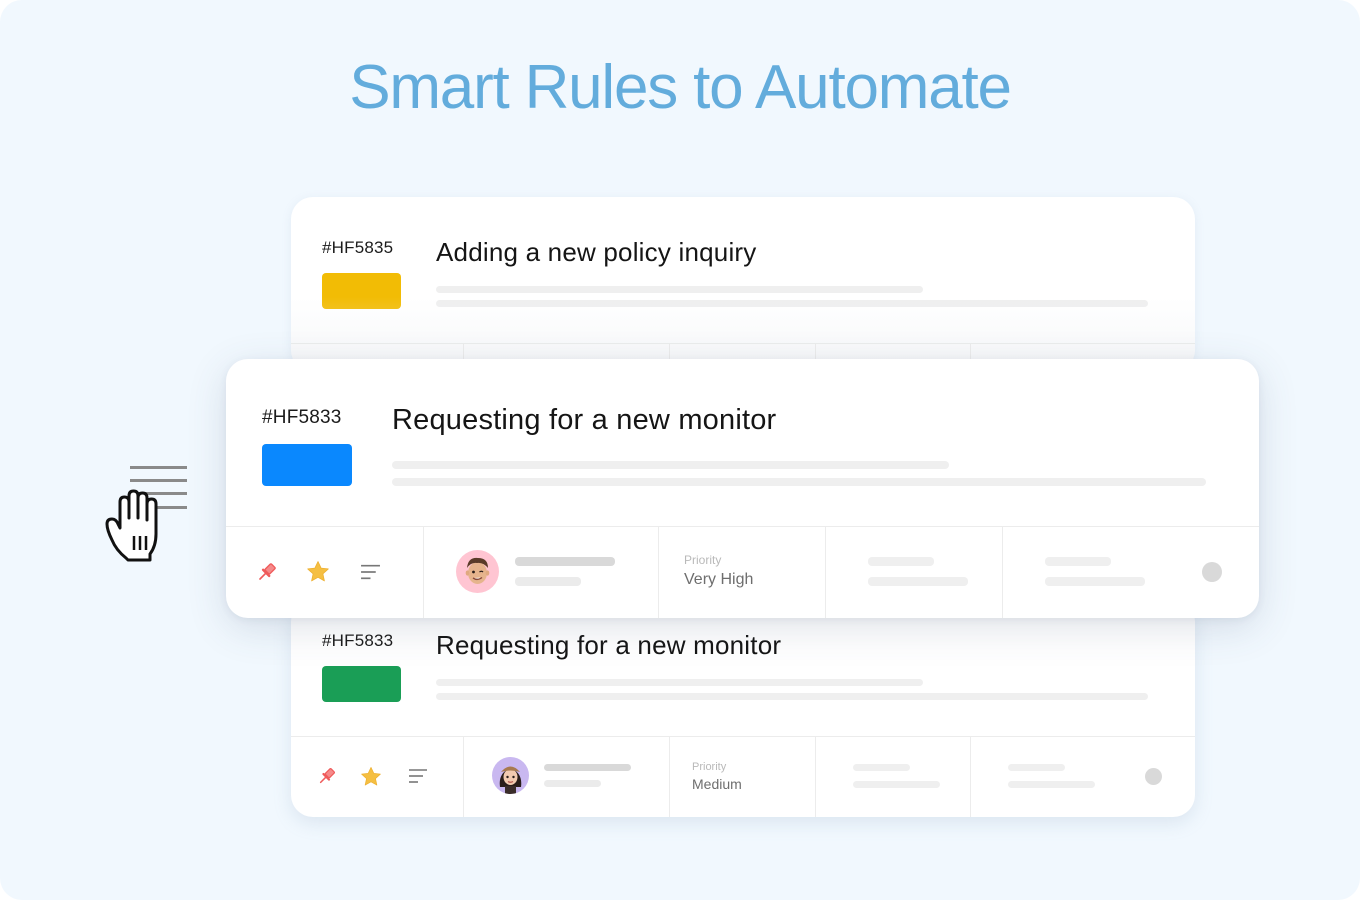 Image resolution: width=1360 pixels, height=900 pixels. Describe the element at coordinates (743, 776) in the screenshot. I see `ticket-footer: Priority Medium` at that location.